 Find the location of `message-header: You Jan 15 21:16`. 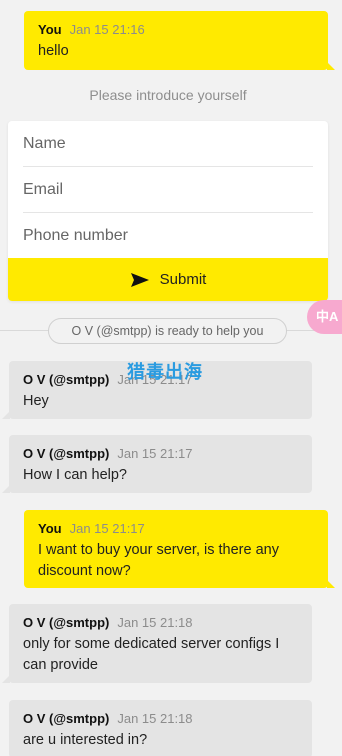

message-header: You Jan 15 21:16 is located at coordinates (176, 30).